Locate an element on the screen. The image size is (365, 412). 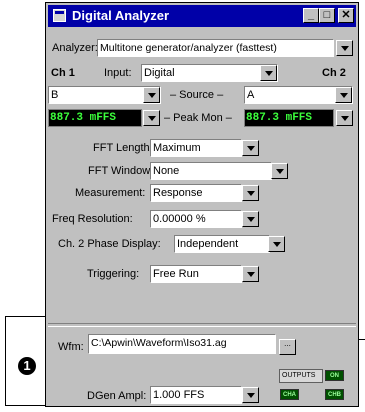
peak-mon-label: – Peak Mon – is located at coordinates (198, 118).